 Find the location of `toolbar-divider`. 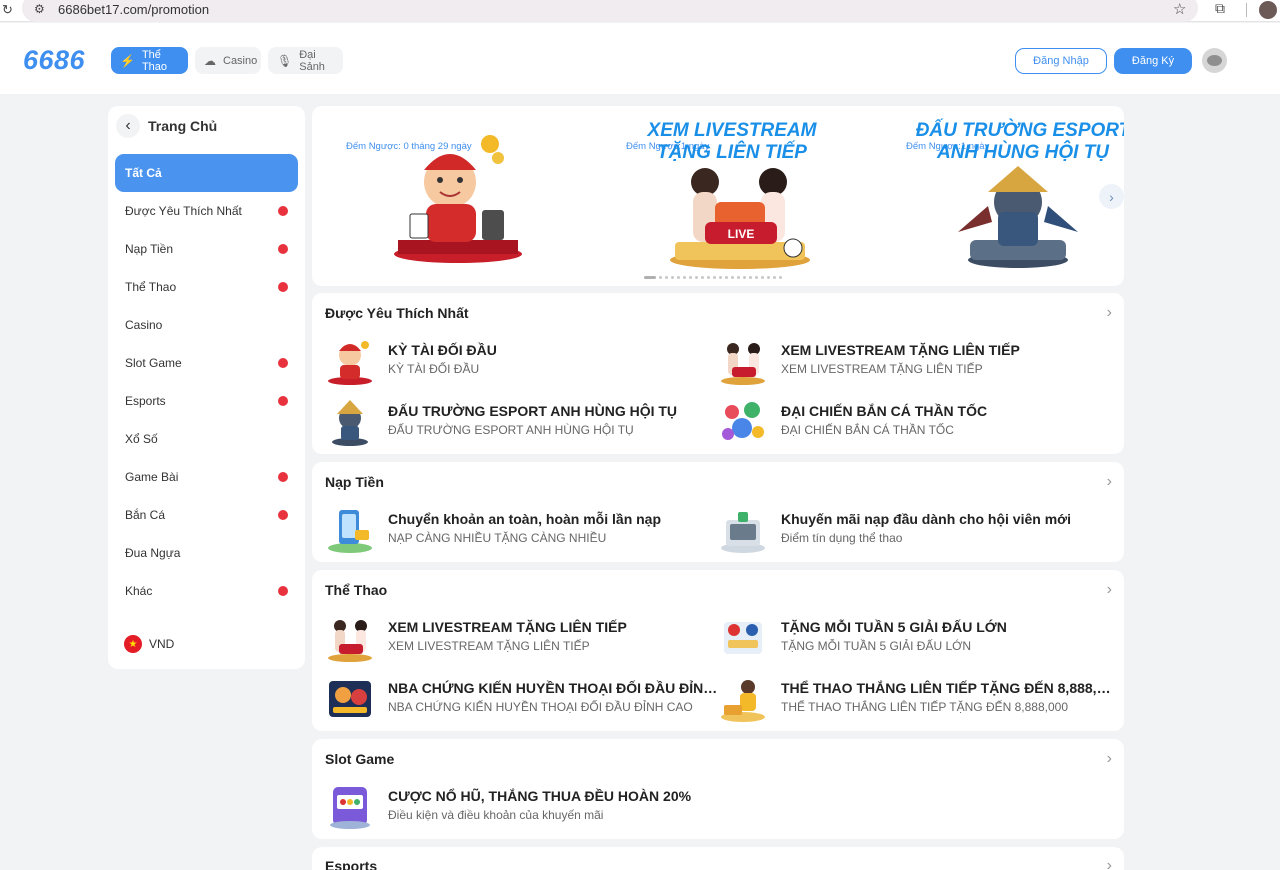

toolbar-divider is located at coordinates (1246, 10).